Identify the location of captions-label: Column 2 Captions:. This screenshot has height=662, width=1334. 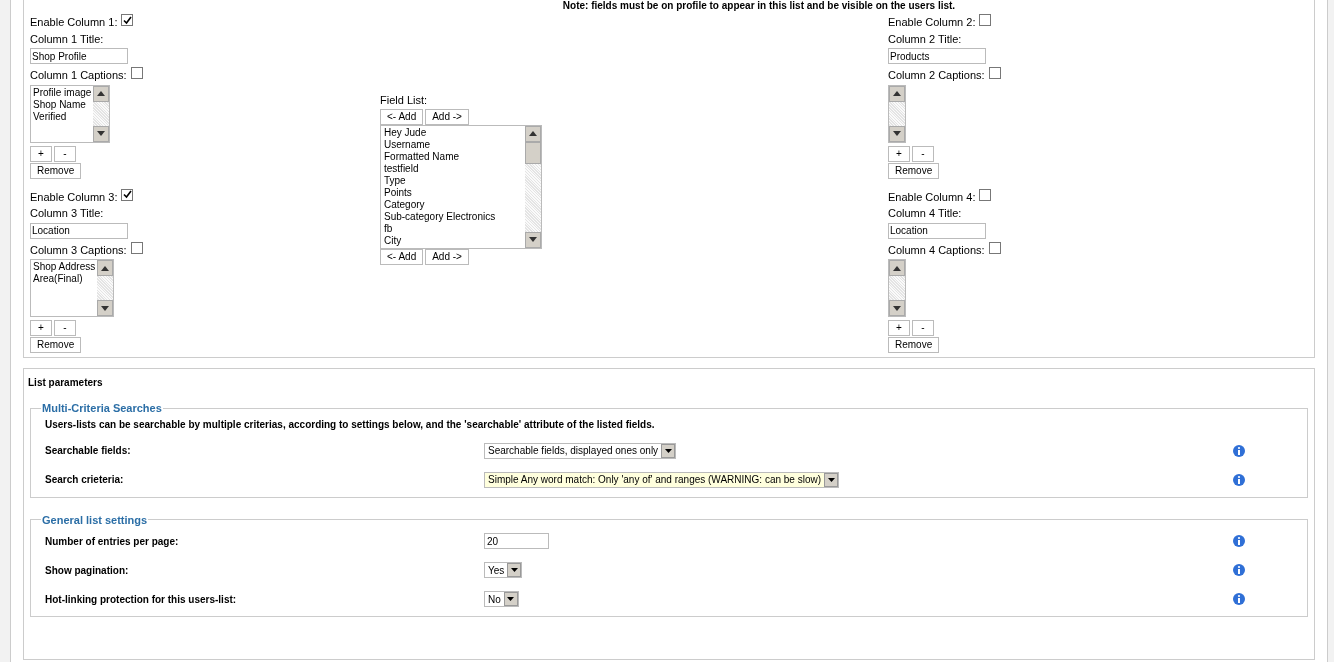
(936, 75).